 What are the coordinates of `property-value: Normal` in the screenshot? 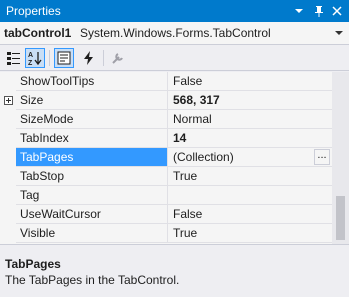 It's located at (250, 119).